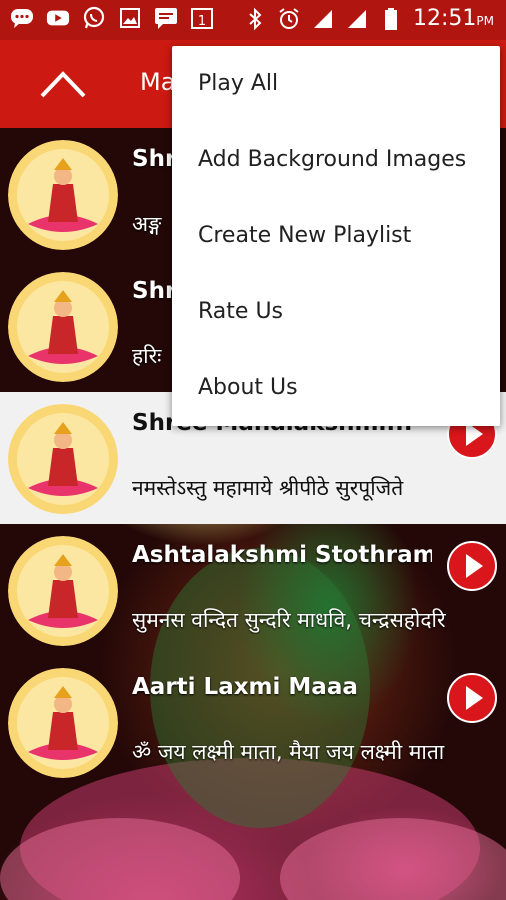 This screenshot has height=900, width=506. I want to click on status-bar: 1 12:51PM, so click(253, 20).